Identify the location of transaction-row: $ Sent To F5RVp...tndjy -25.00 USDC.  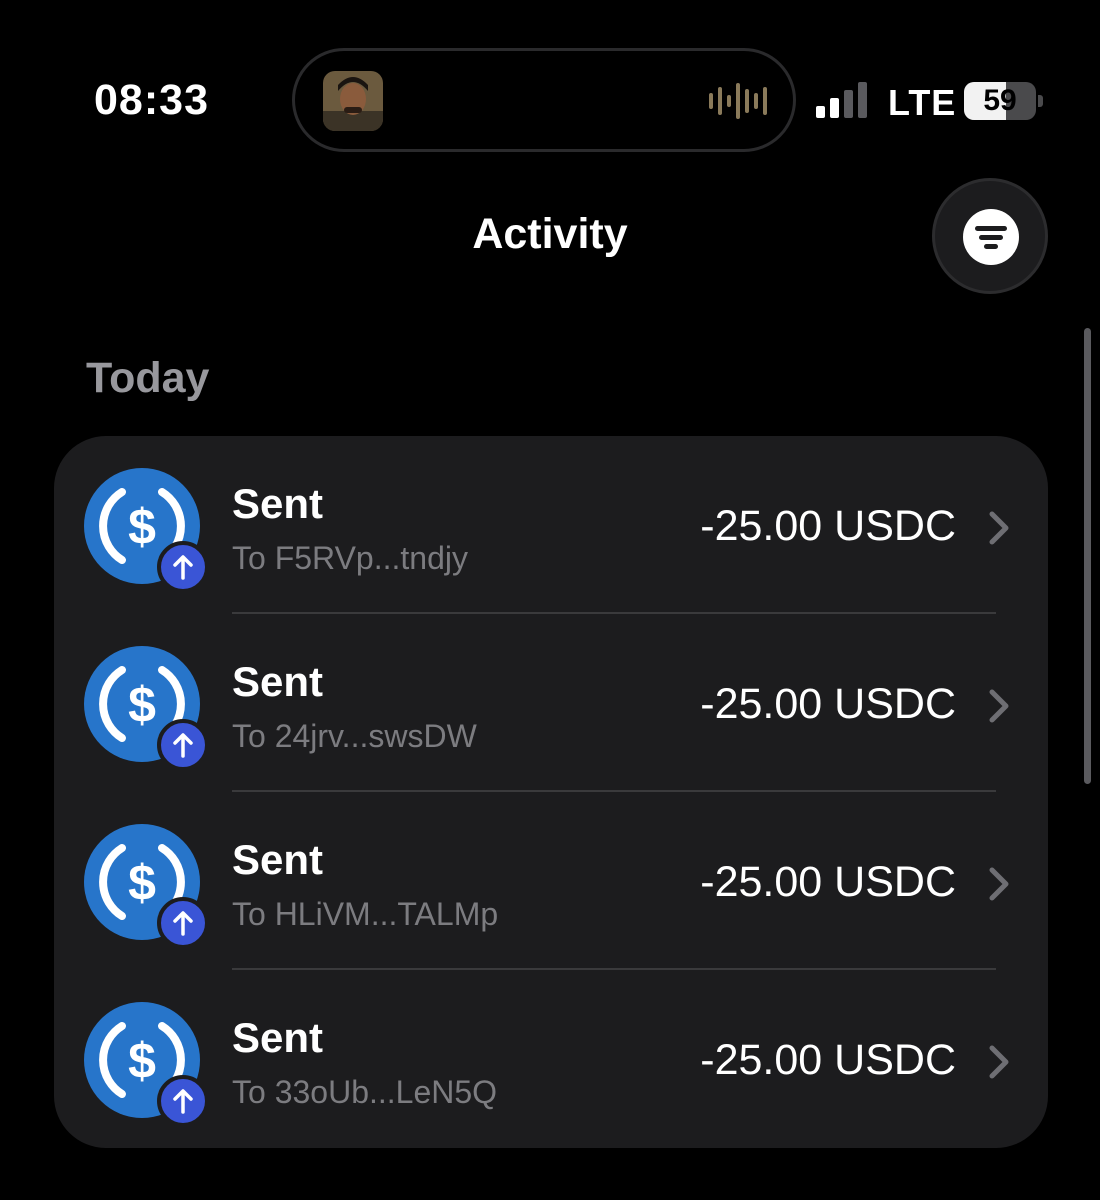
(551, 525).